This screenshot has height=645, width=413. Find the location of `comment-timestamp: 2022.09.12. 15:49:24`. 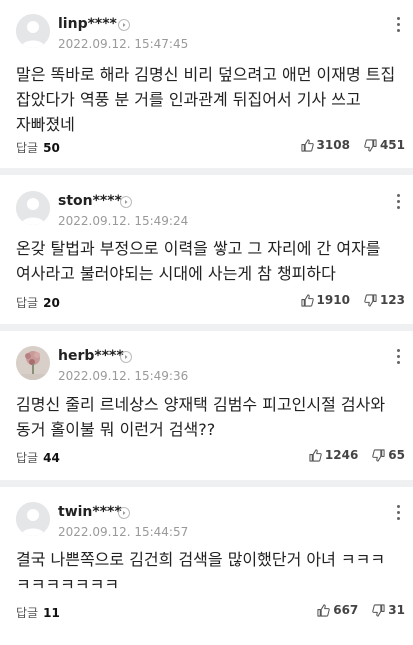

comment-timestamp: 2022.09.12. 15:49:24 is located at coordinates (123, 221).